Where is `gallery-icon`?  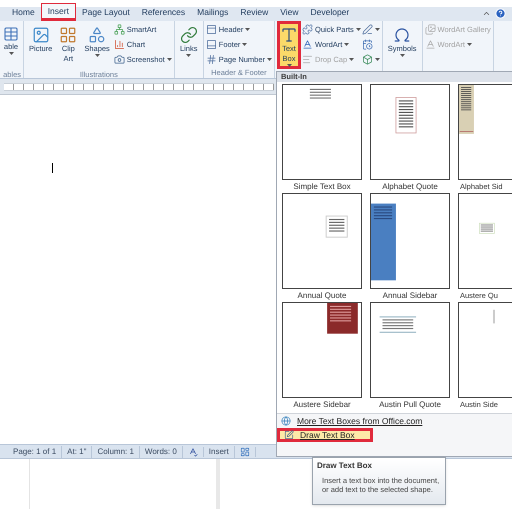
gallery-icon is located at coordinates (430, 29).